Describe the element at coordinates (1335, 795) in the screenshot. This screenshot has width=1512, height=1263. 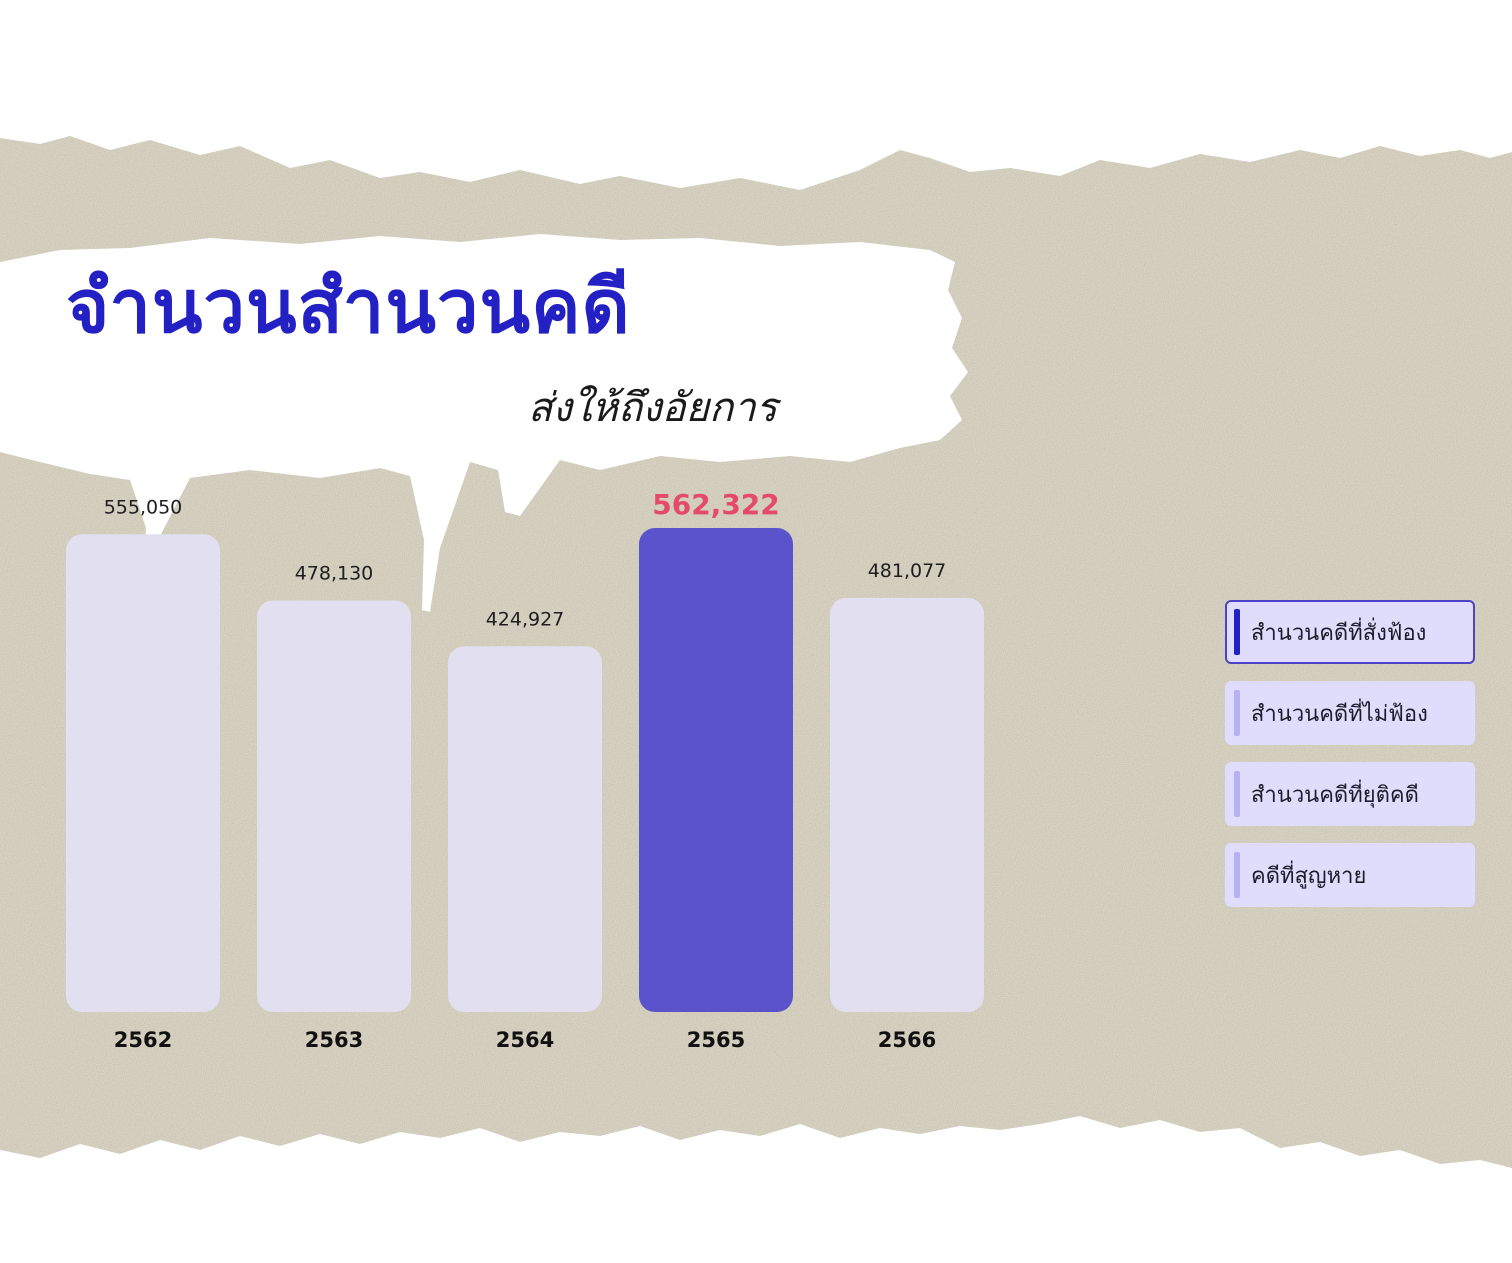
I see `legend-label: สำนวนคดีที่ยุติคดี` at that location.